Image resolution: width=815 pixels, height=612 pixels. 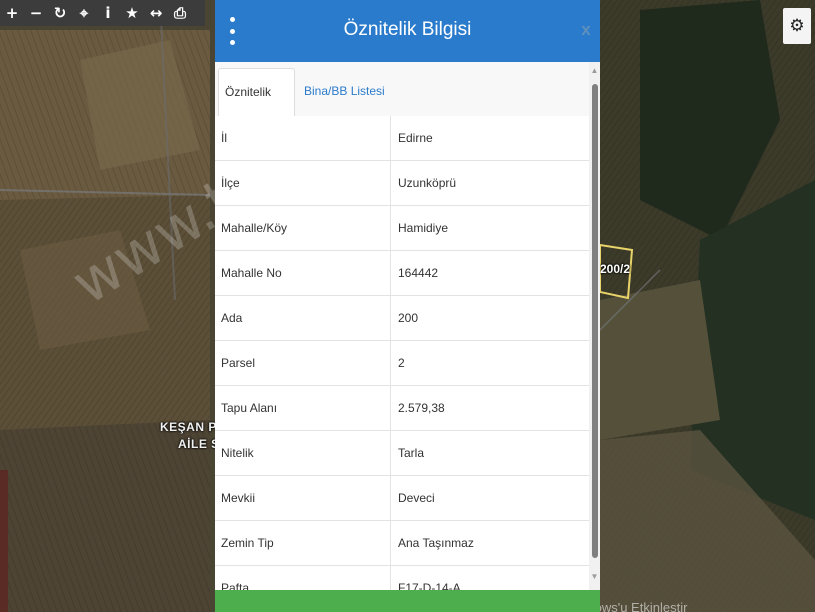 I want to click on close-button: x, so click(x=586, y=30).